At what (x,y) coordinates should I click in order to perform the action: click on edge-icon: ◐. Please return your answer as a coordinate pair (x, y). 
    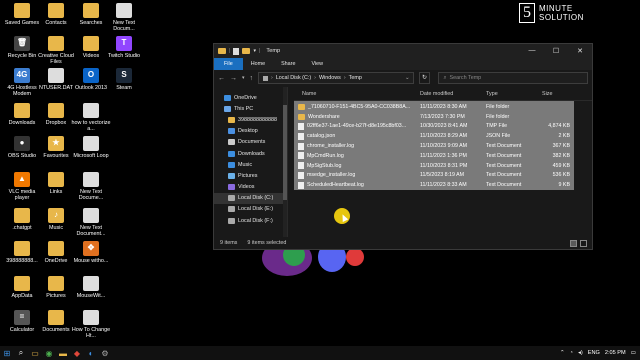
    Looking at the image, I should click on (91, 353).